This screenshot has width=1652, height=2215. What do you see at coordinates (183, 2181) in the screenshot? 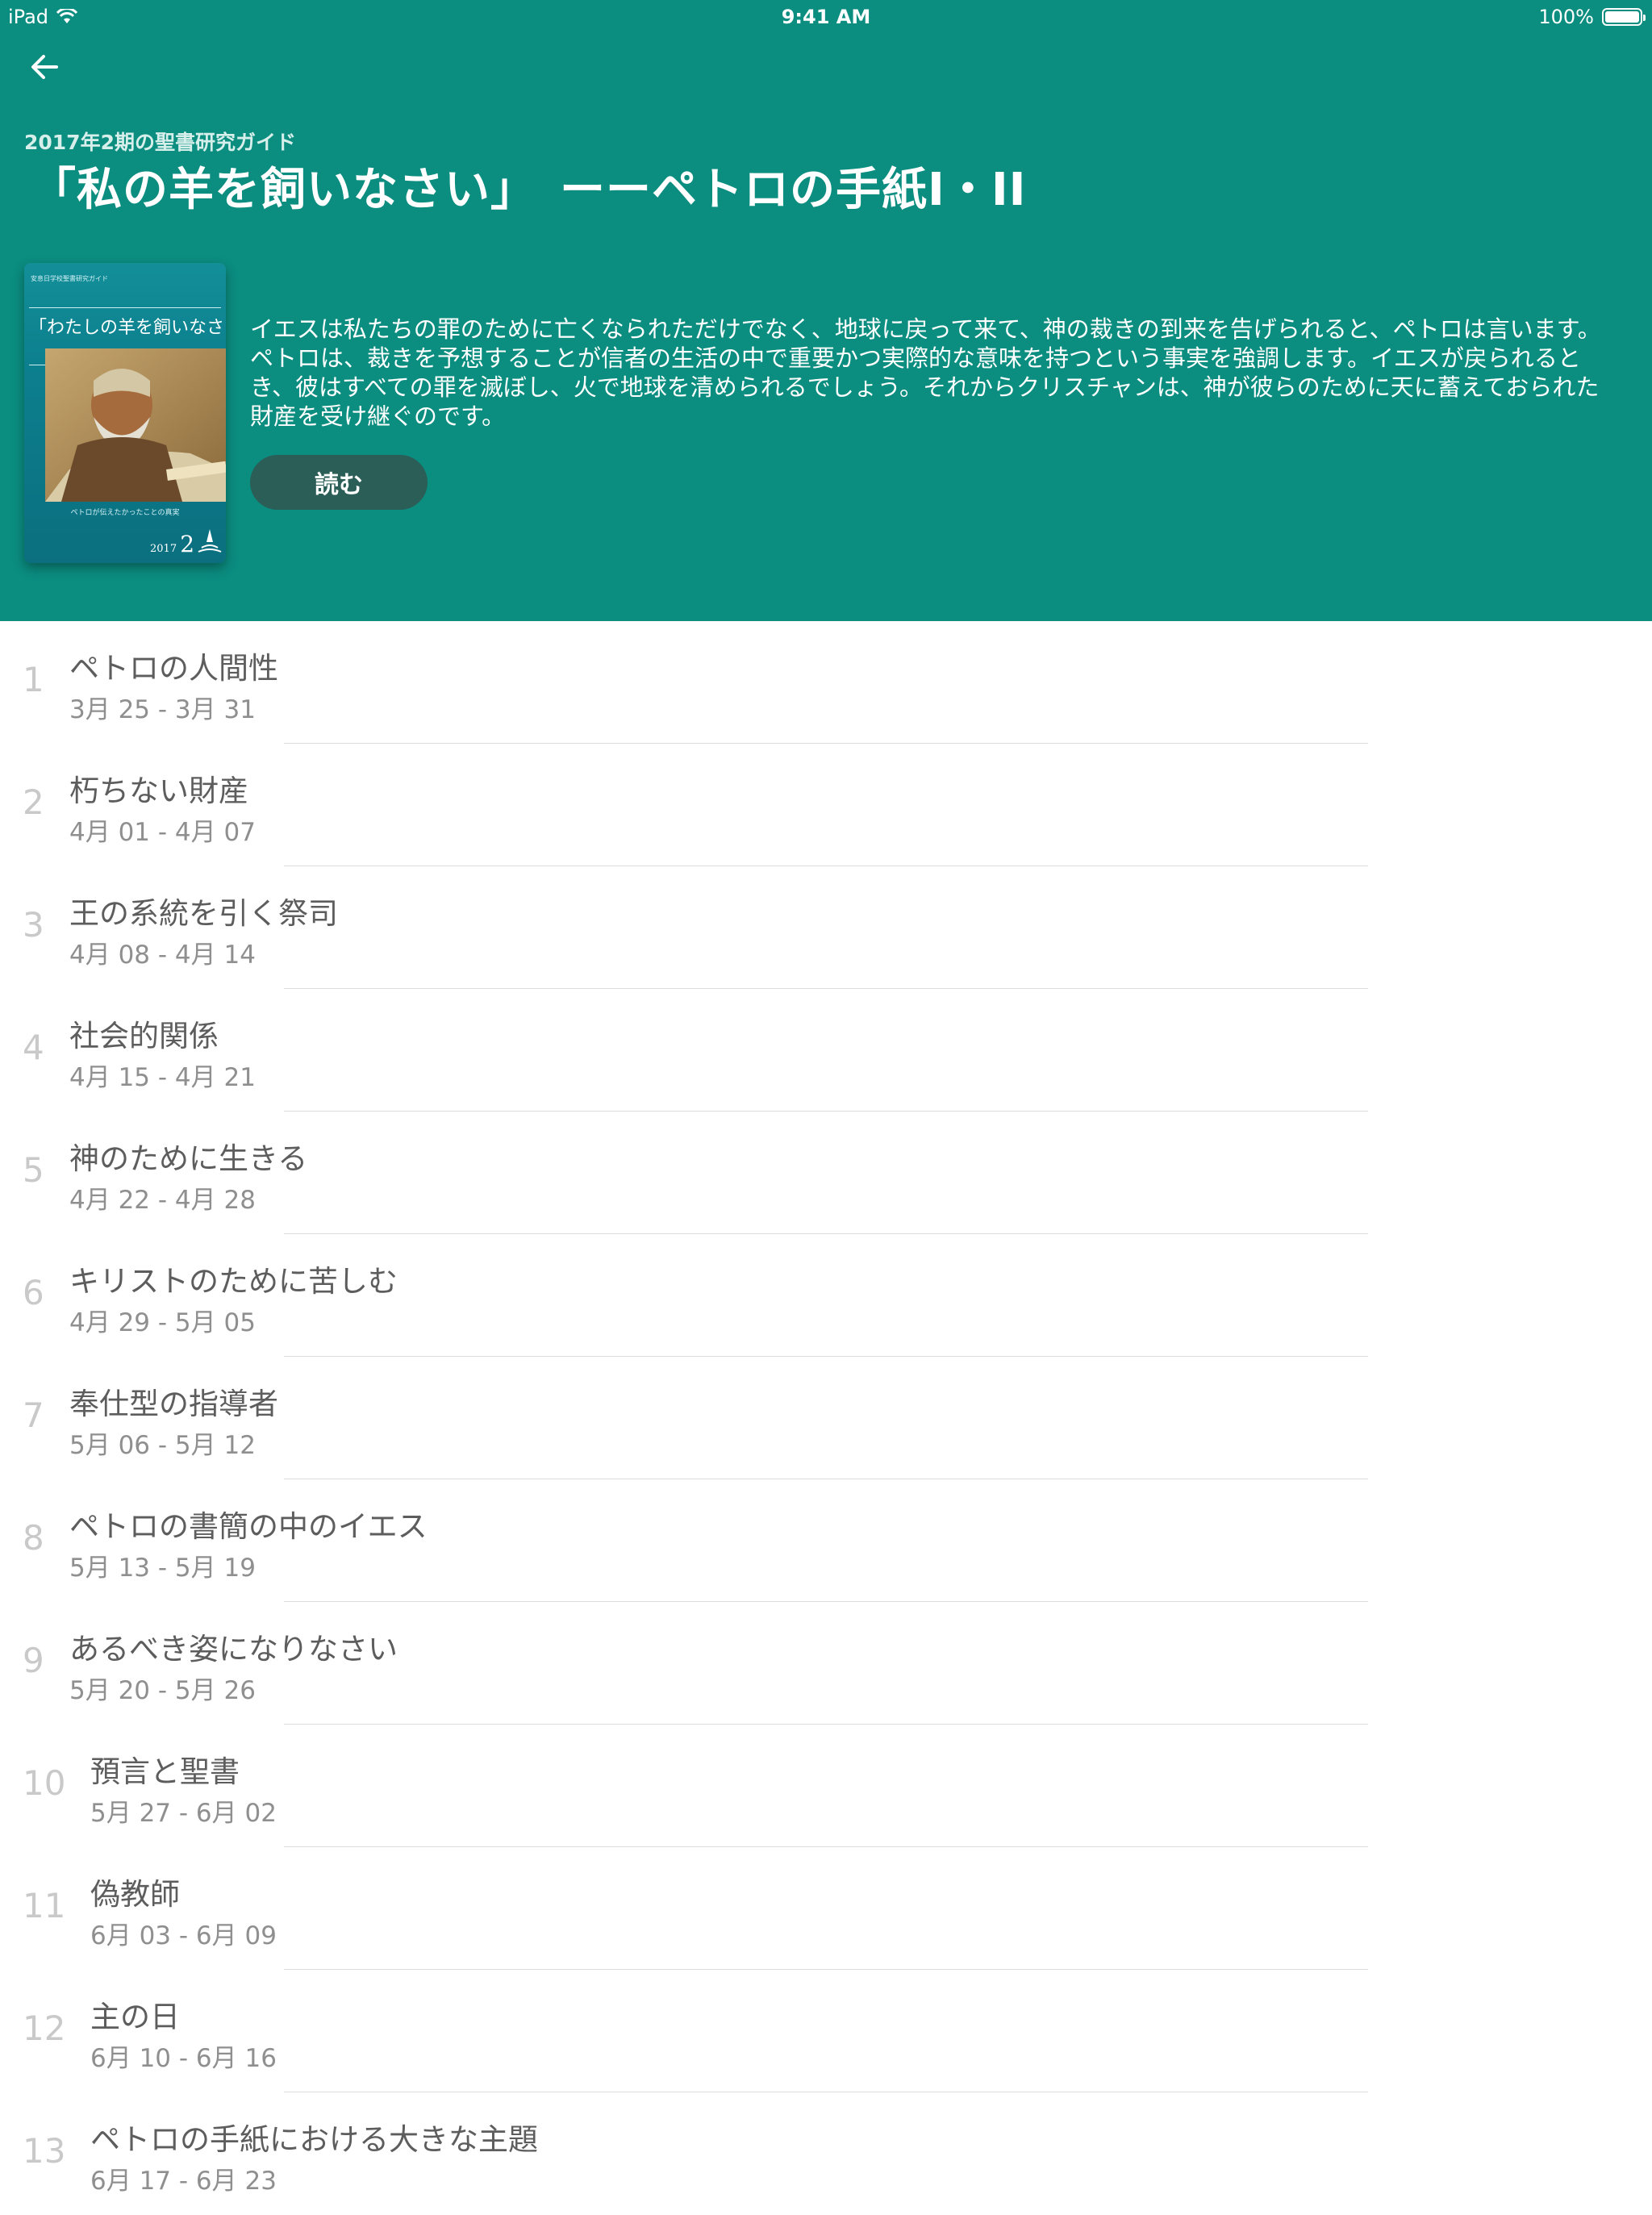
I see `lesson-date: 6月 17 - 6月 23` at bounding box center [183, 2181].